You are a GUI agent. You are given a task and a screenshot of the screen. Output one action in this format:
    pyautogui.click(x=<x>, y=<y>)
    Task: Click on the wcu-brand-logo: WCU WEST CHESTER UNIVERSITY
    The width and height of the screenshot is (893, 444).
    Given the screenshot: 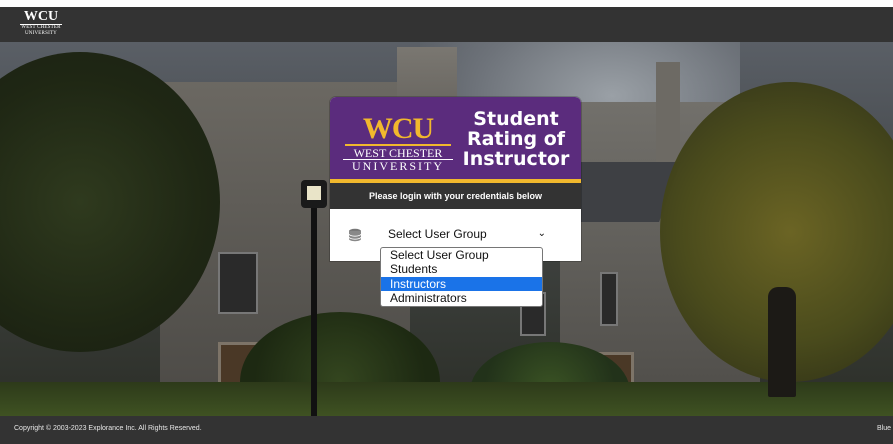 What is the action you would take?
    pyautogui.click(x=398, y=142)
    